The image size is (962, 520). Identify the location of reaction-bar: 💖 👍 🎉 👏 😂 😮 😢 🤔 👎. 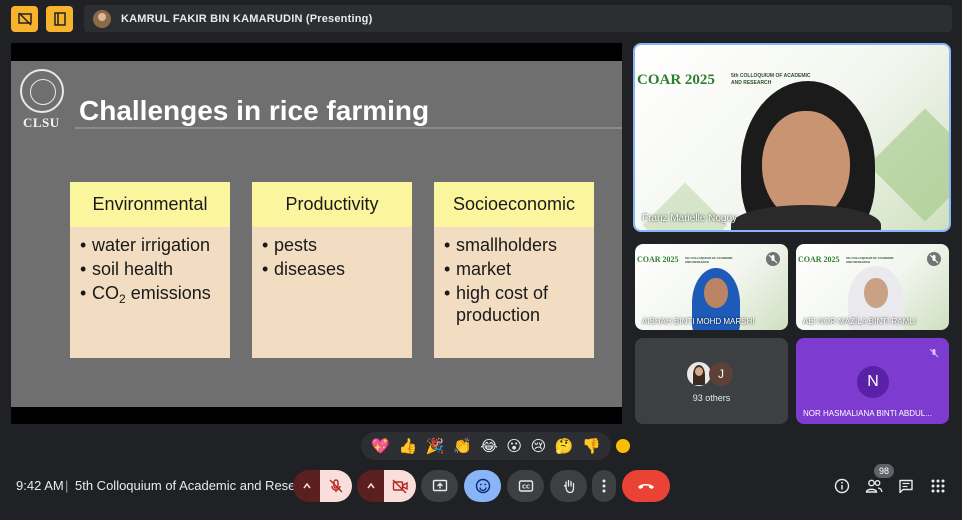
(486, 446).